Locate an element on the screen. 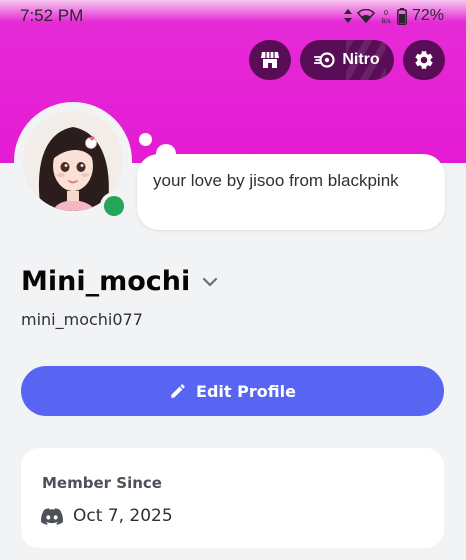 The height and width of the screenshot is (560, 466). online-dot is located at coordinates (114, 206).